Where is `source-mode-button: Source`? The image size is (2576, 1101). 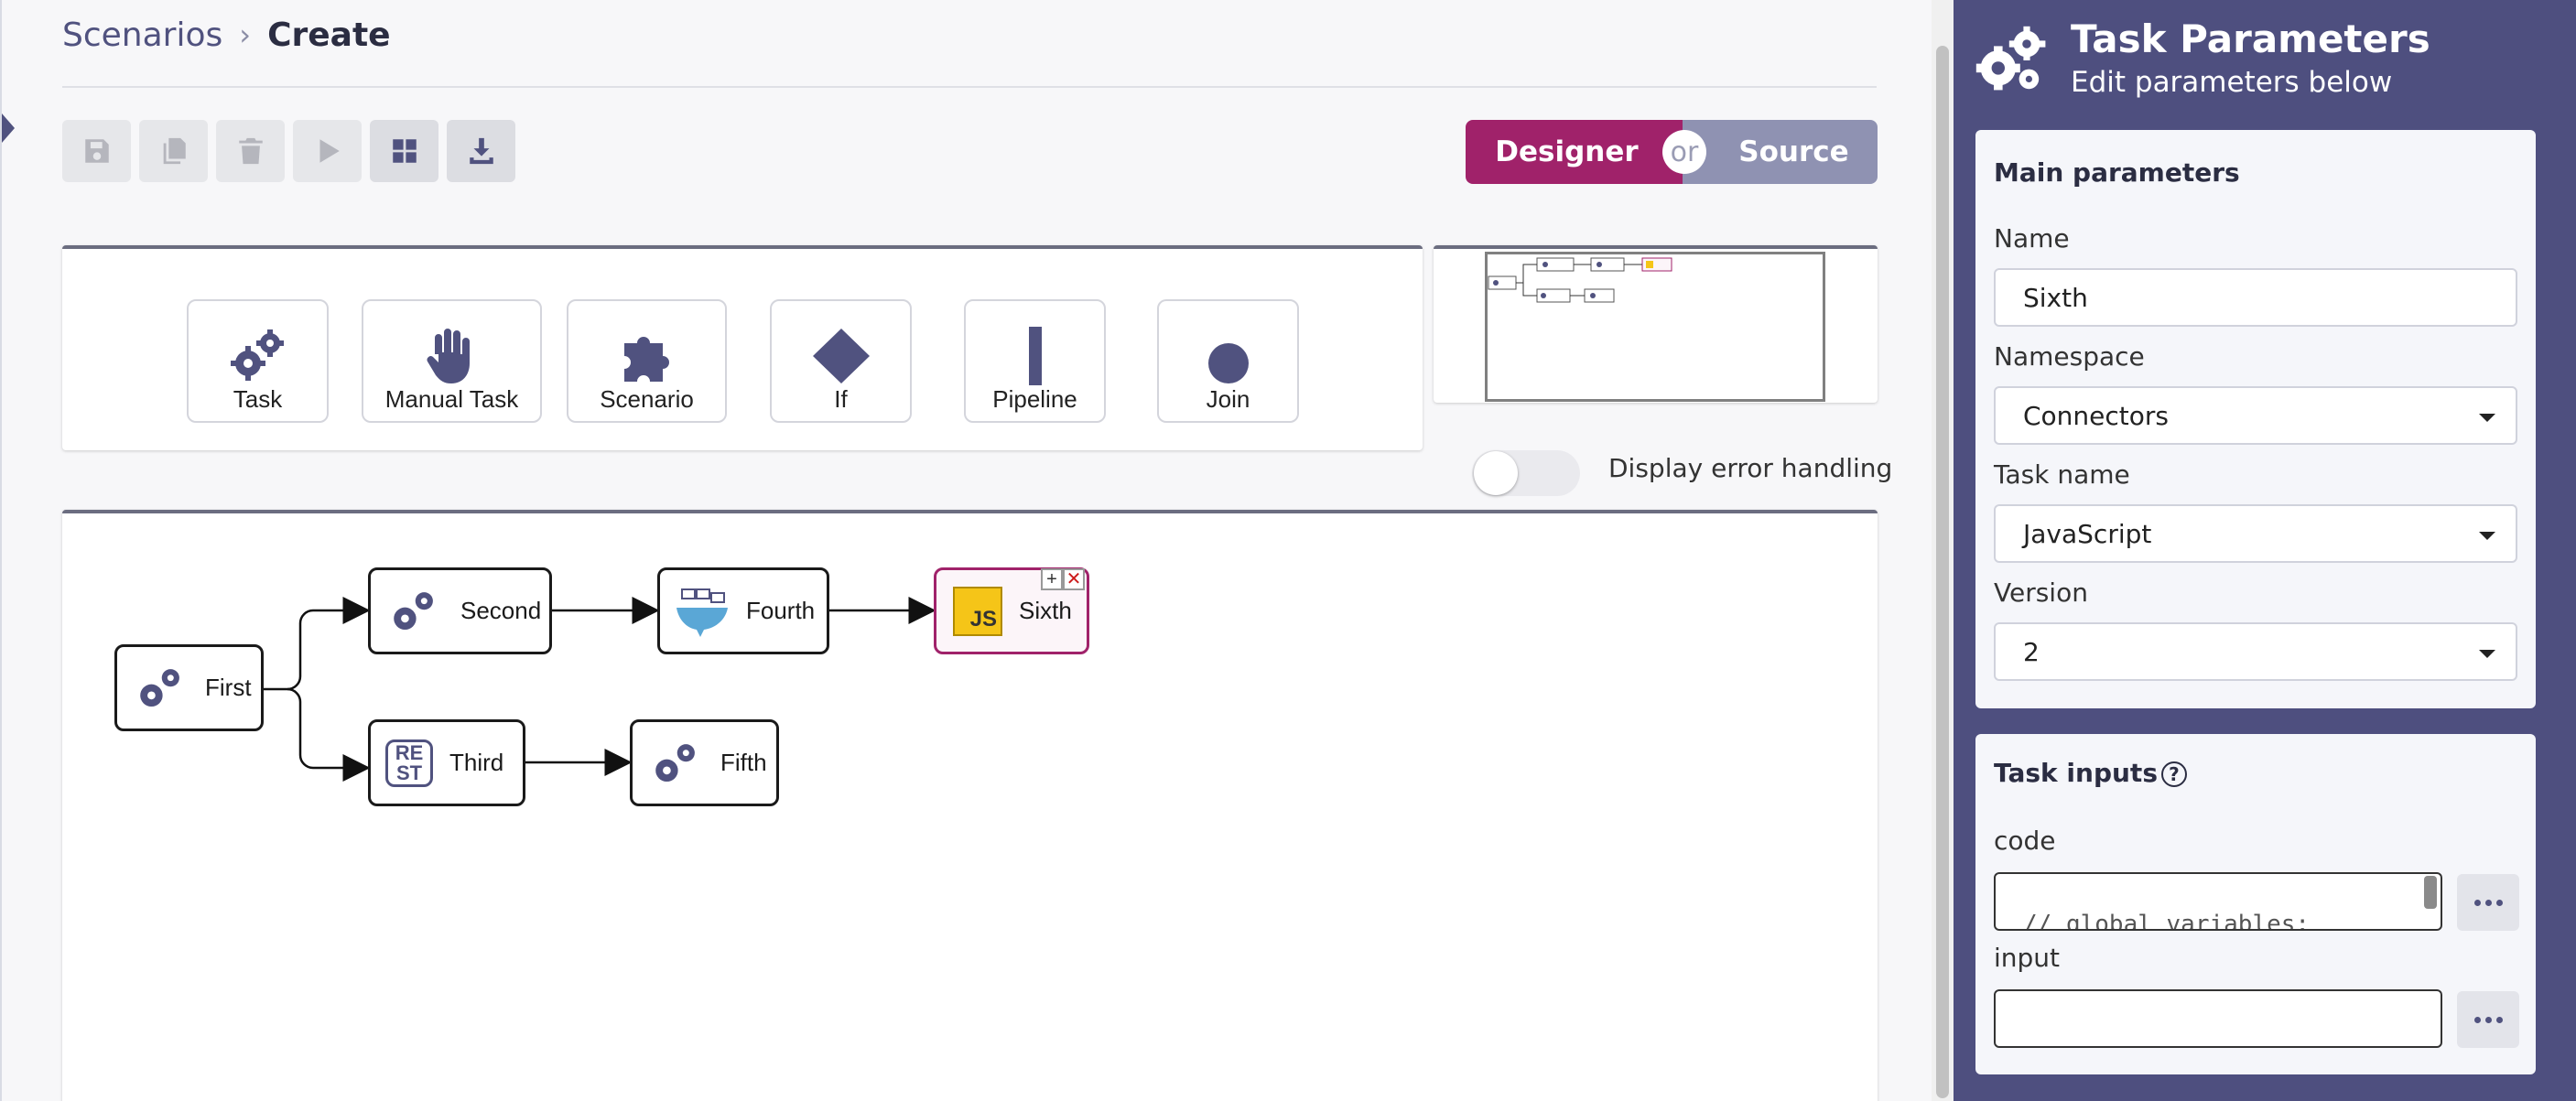
source-mode-button: Source is located at coordinates (1781, 152).